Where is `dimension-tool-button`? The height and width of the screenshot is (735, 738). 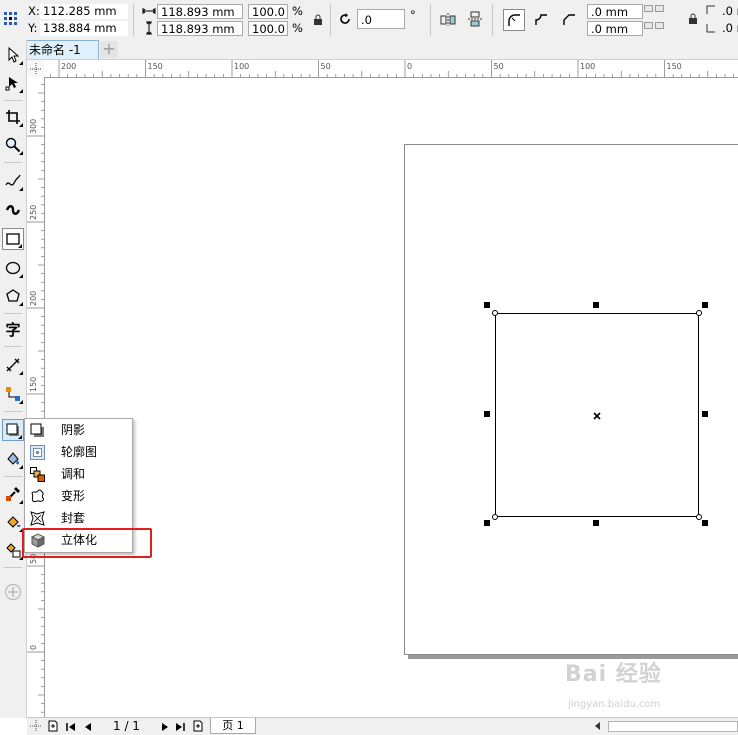
dimension-tool-button is located at coordinates (13, 365).